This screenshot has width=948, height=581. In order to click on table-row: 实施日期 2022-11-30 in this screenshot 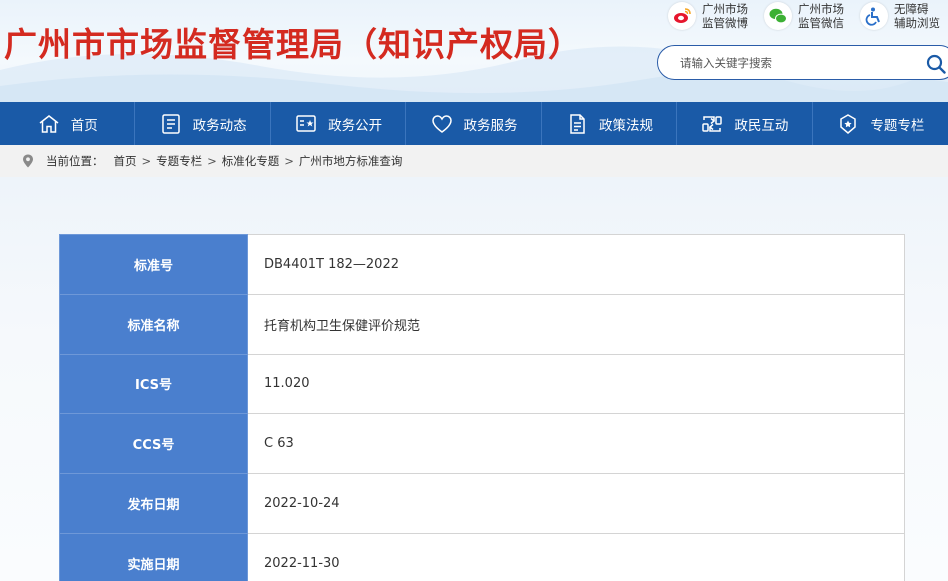, I will do `click(482, 556)`.